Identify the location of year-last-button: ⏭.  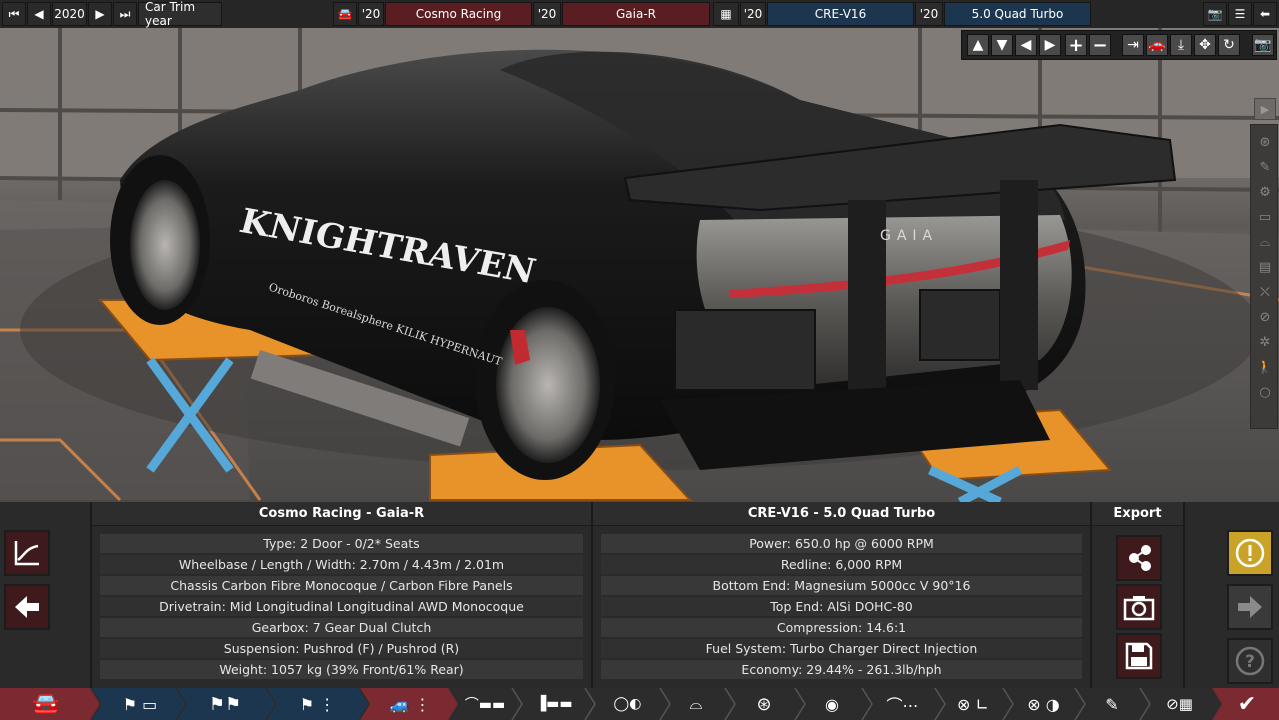
(125, 14).